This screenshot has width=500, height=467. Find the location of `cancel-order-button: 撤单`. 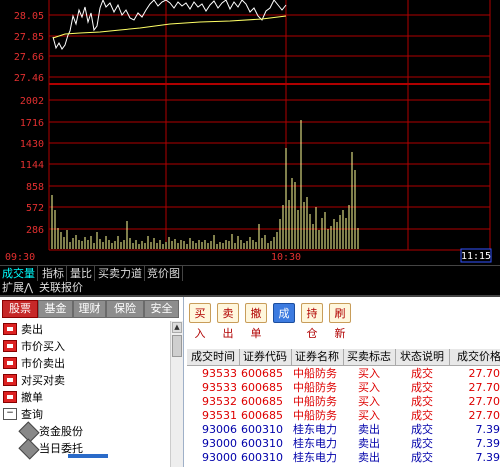

cancel-order-button: 撤单 is located at coordinates (256, 321).